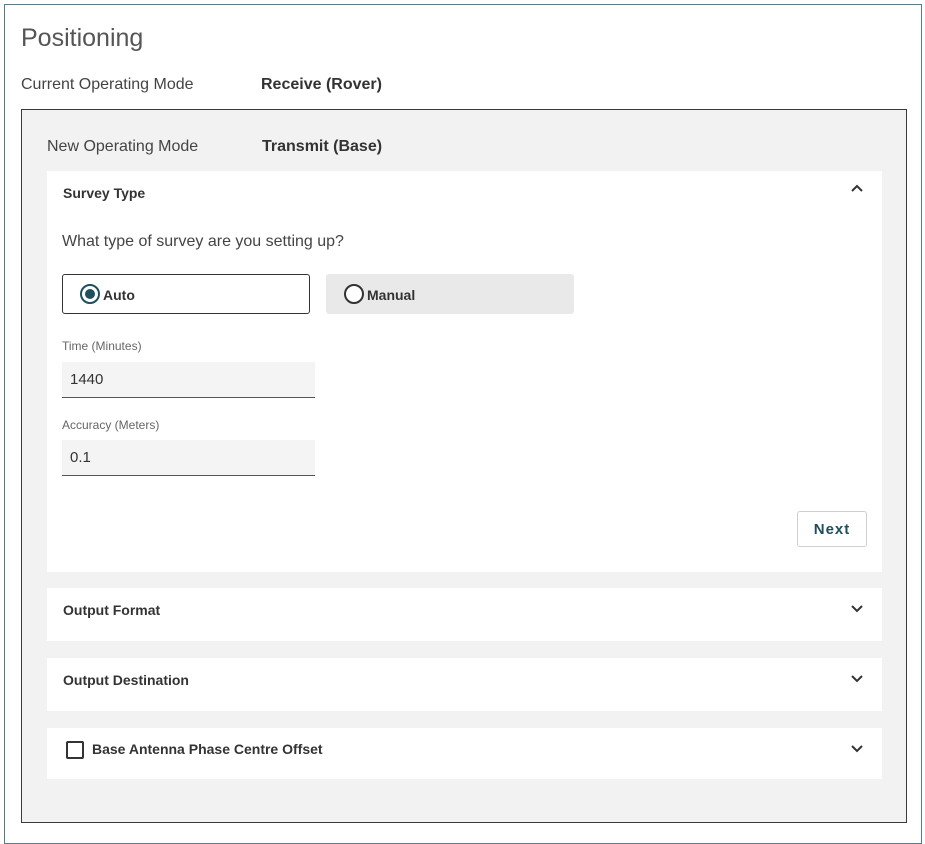 This screenshot has width=925, height=844. I want to click on survey-type-title: Survey Type, so click(104, 193).